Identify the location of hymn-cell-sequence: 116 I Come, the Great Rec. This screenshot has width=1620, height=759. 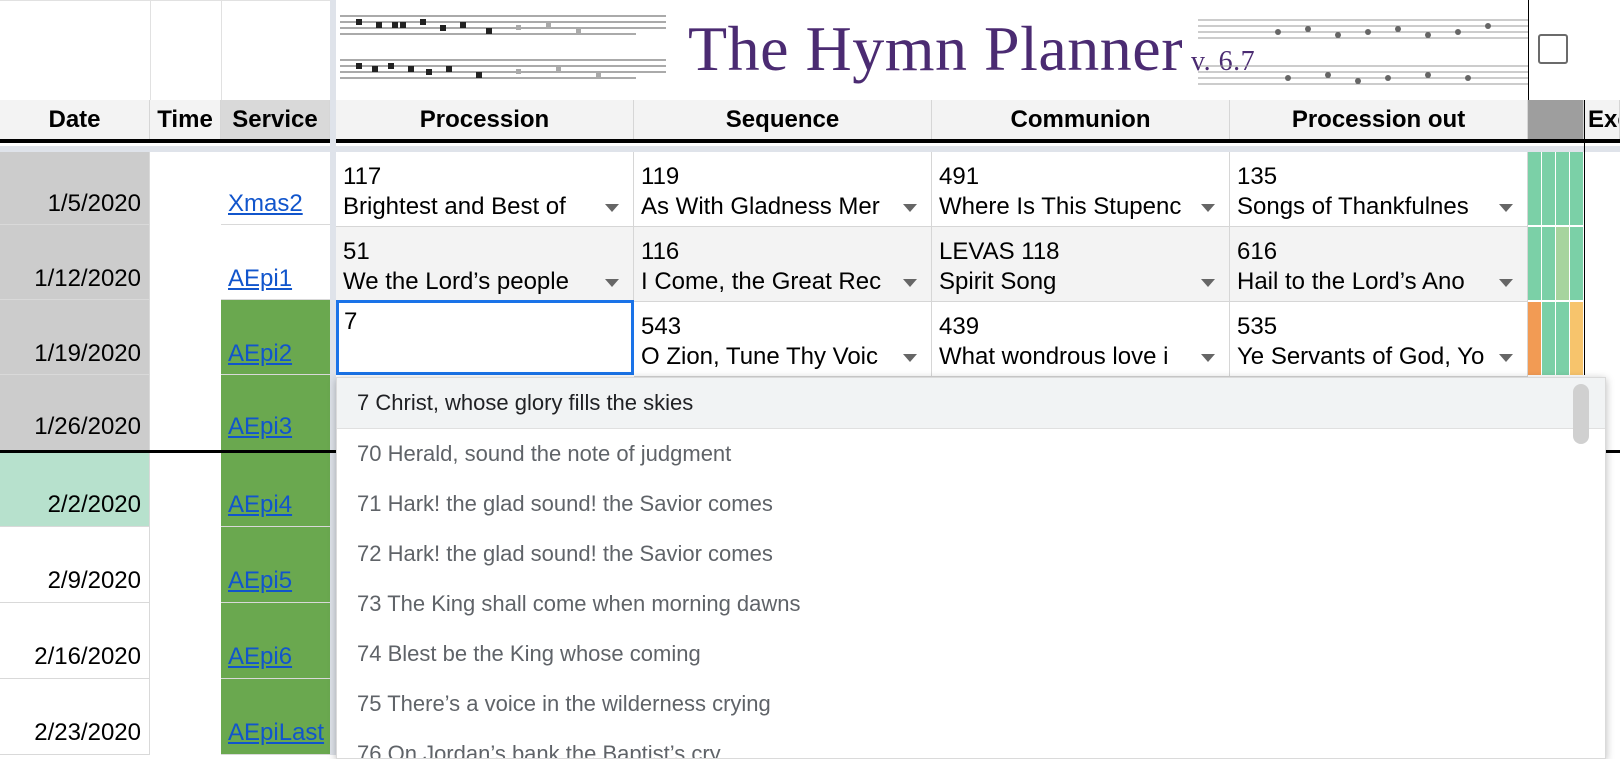
(783, 264).